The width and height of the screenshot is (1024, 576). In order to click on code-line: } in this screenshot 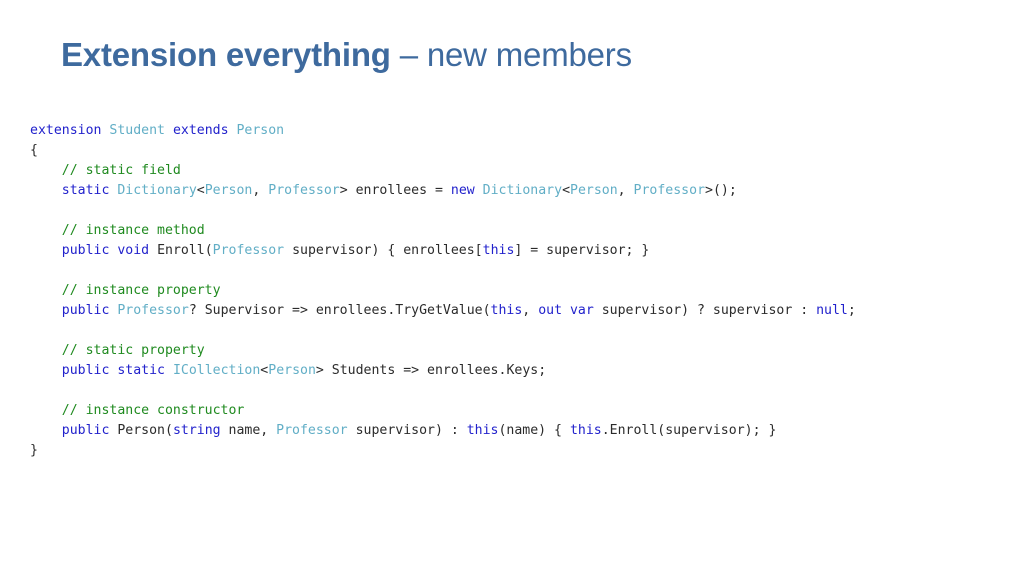, I will do `click(520, 451)`.